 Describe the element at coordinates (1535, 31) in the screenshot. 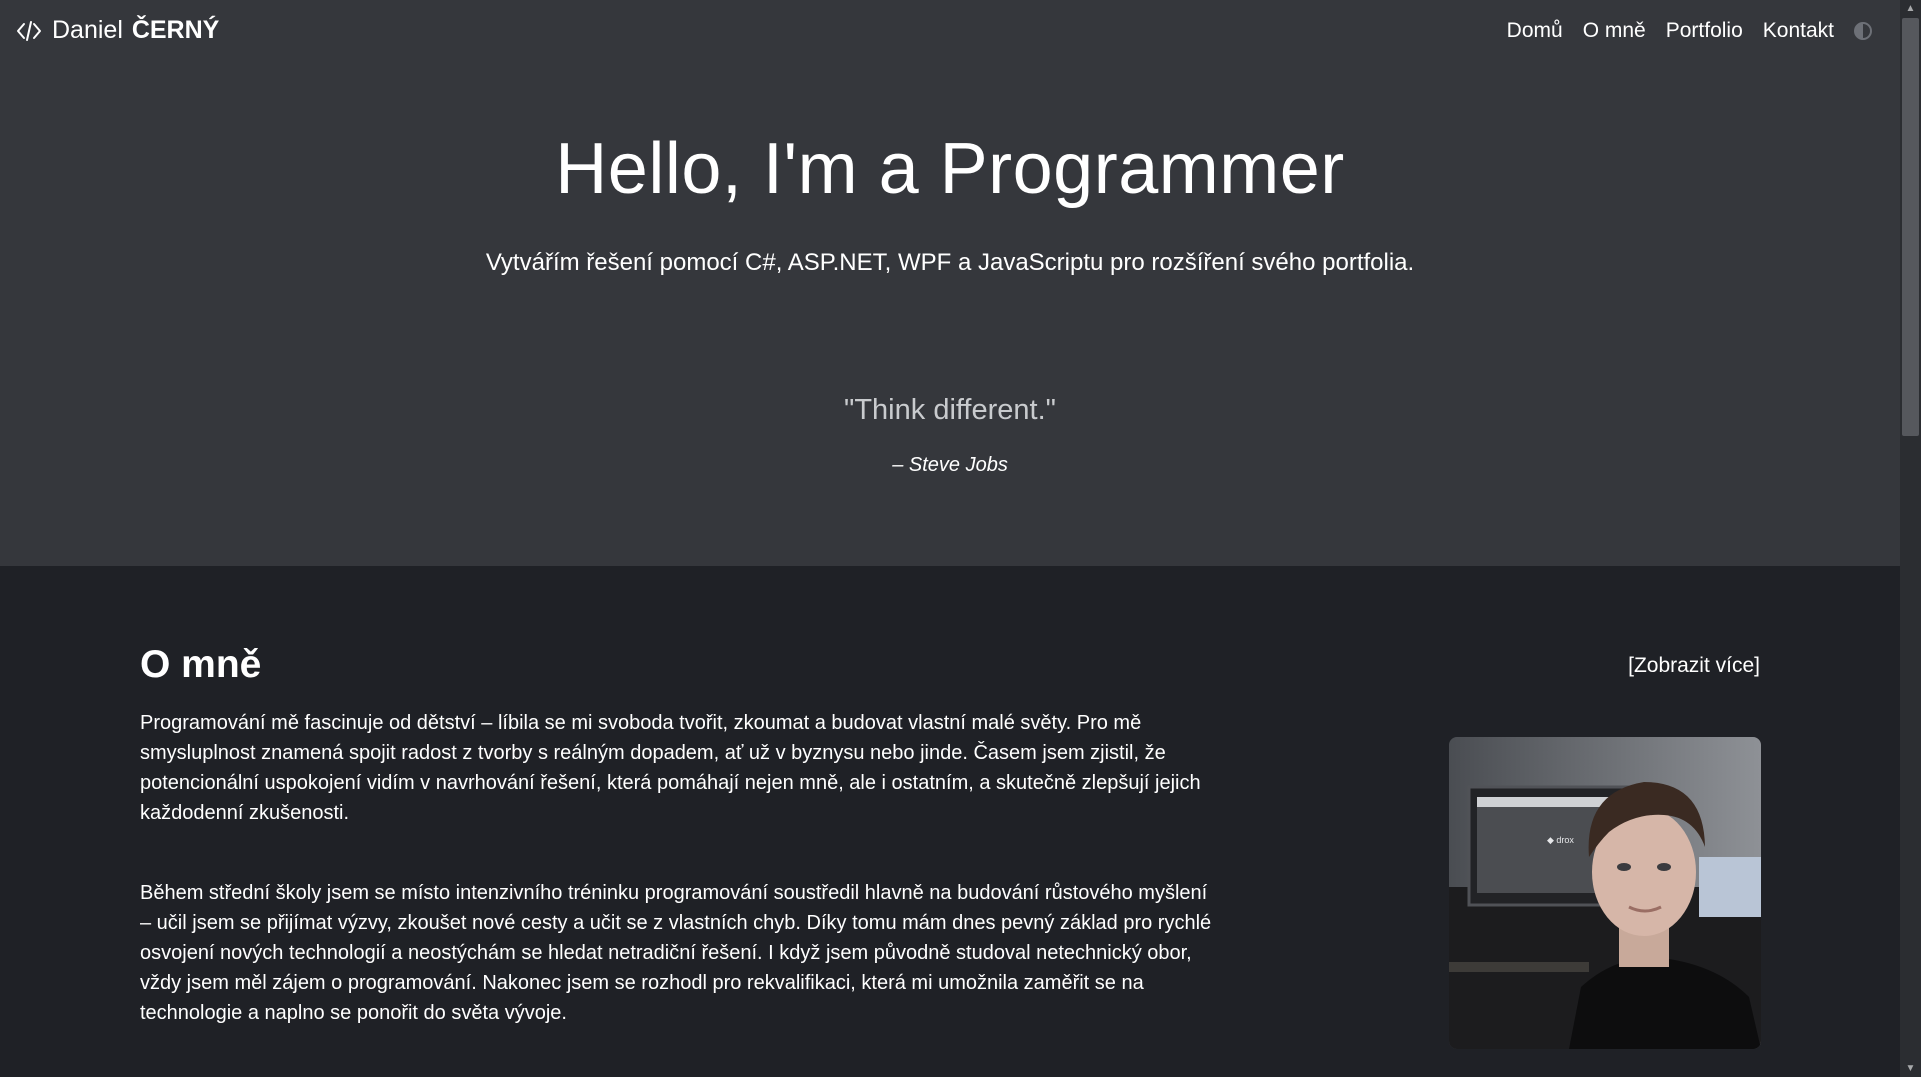

I see `nav-link-home: Domů` at that location.